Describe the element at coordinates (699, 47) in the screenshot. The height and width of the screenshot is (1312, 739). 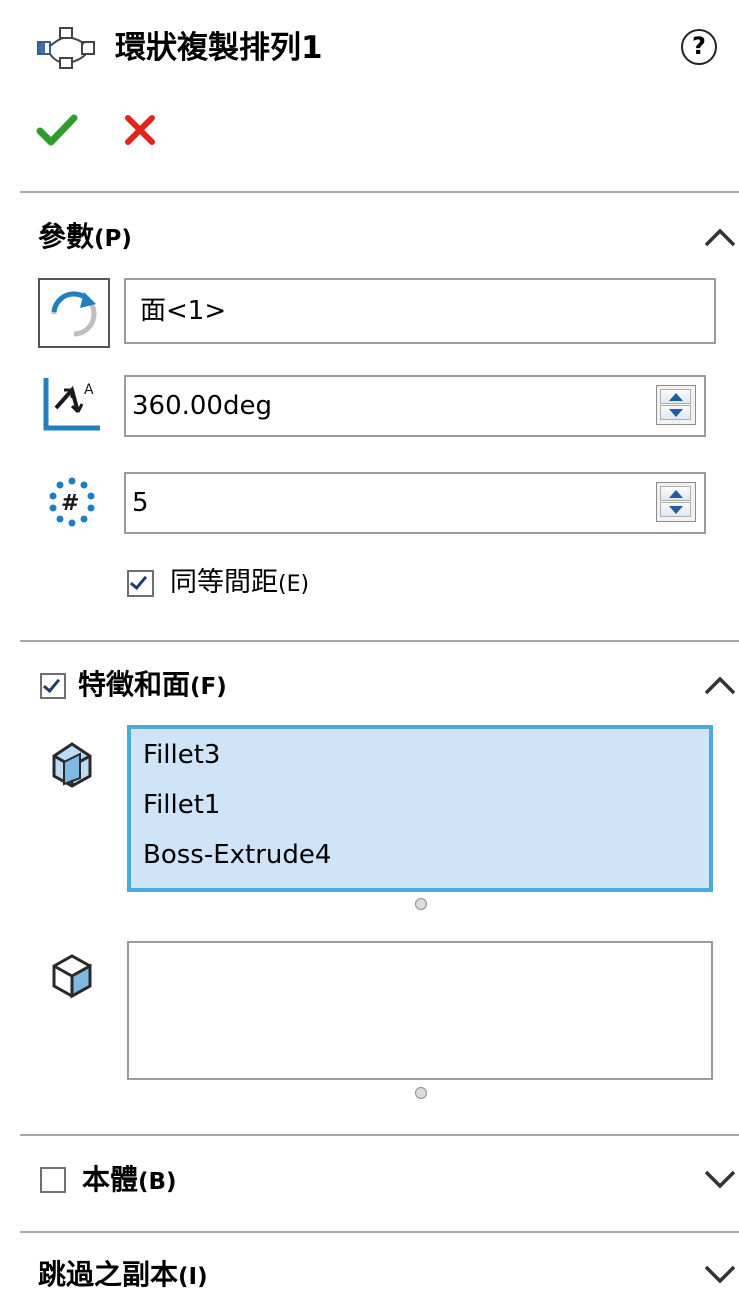
I see `help-button: ?` at that location.